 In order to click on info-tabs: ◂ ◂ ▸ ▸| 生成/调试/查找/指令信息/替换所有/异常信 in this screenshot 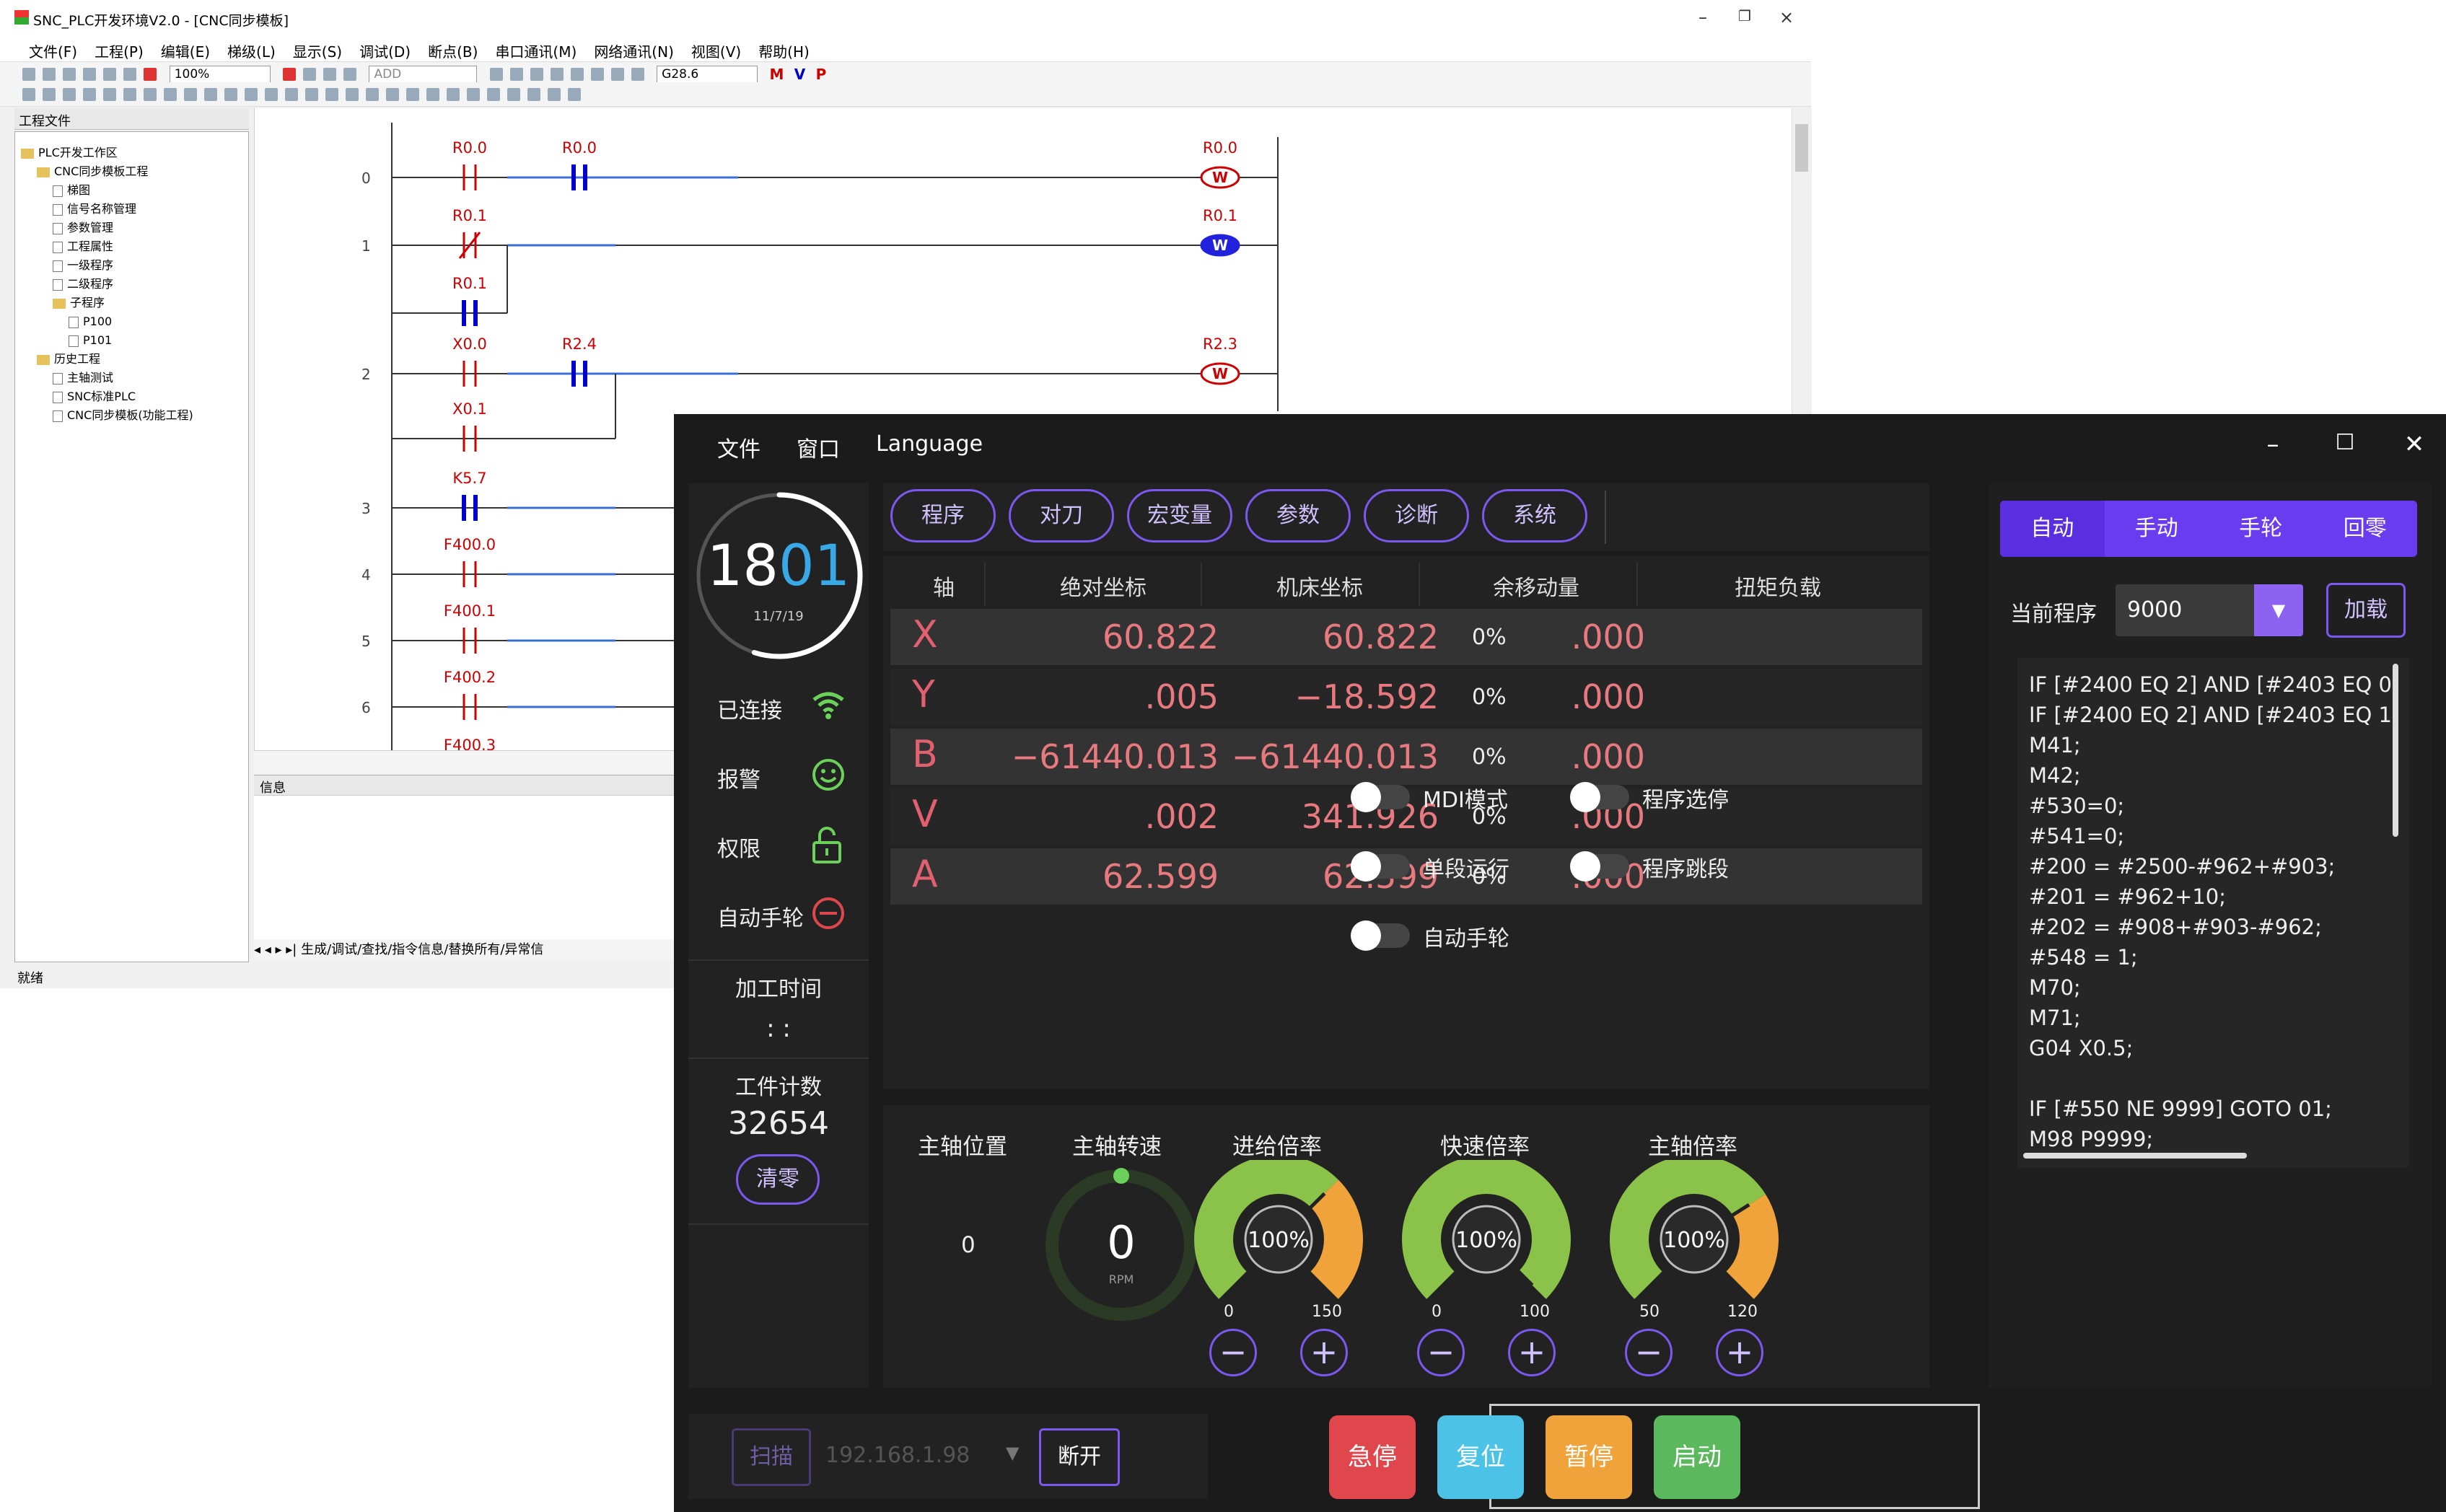, I will do `click(470, 949)`.